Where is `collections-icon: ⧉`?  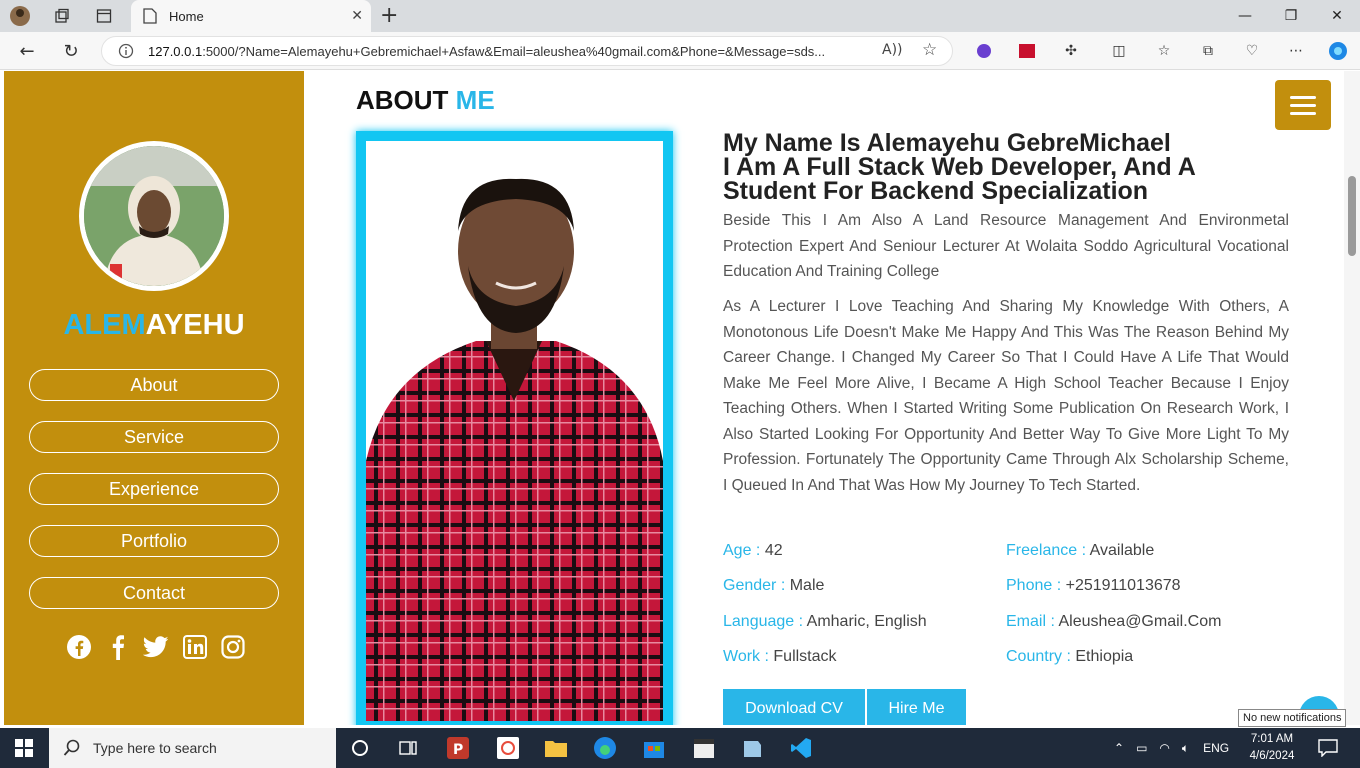
collections-icon: ⧉ is located at coordinates (1208, 51).